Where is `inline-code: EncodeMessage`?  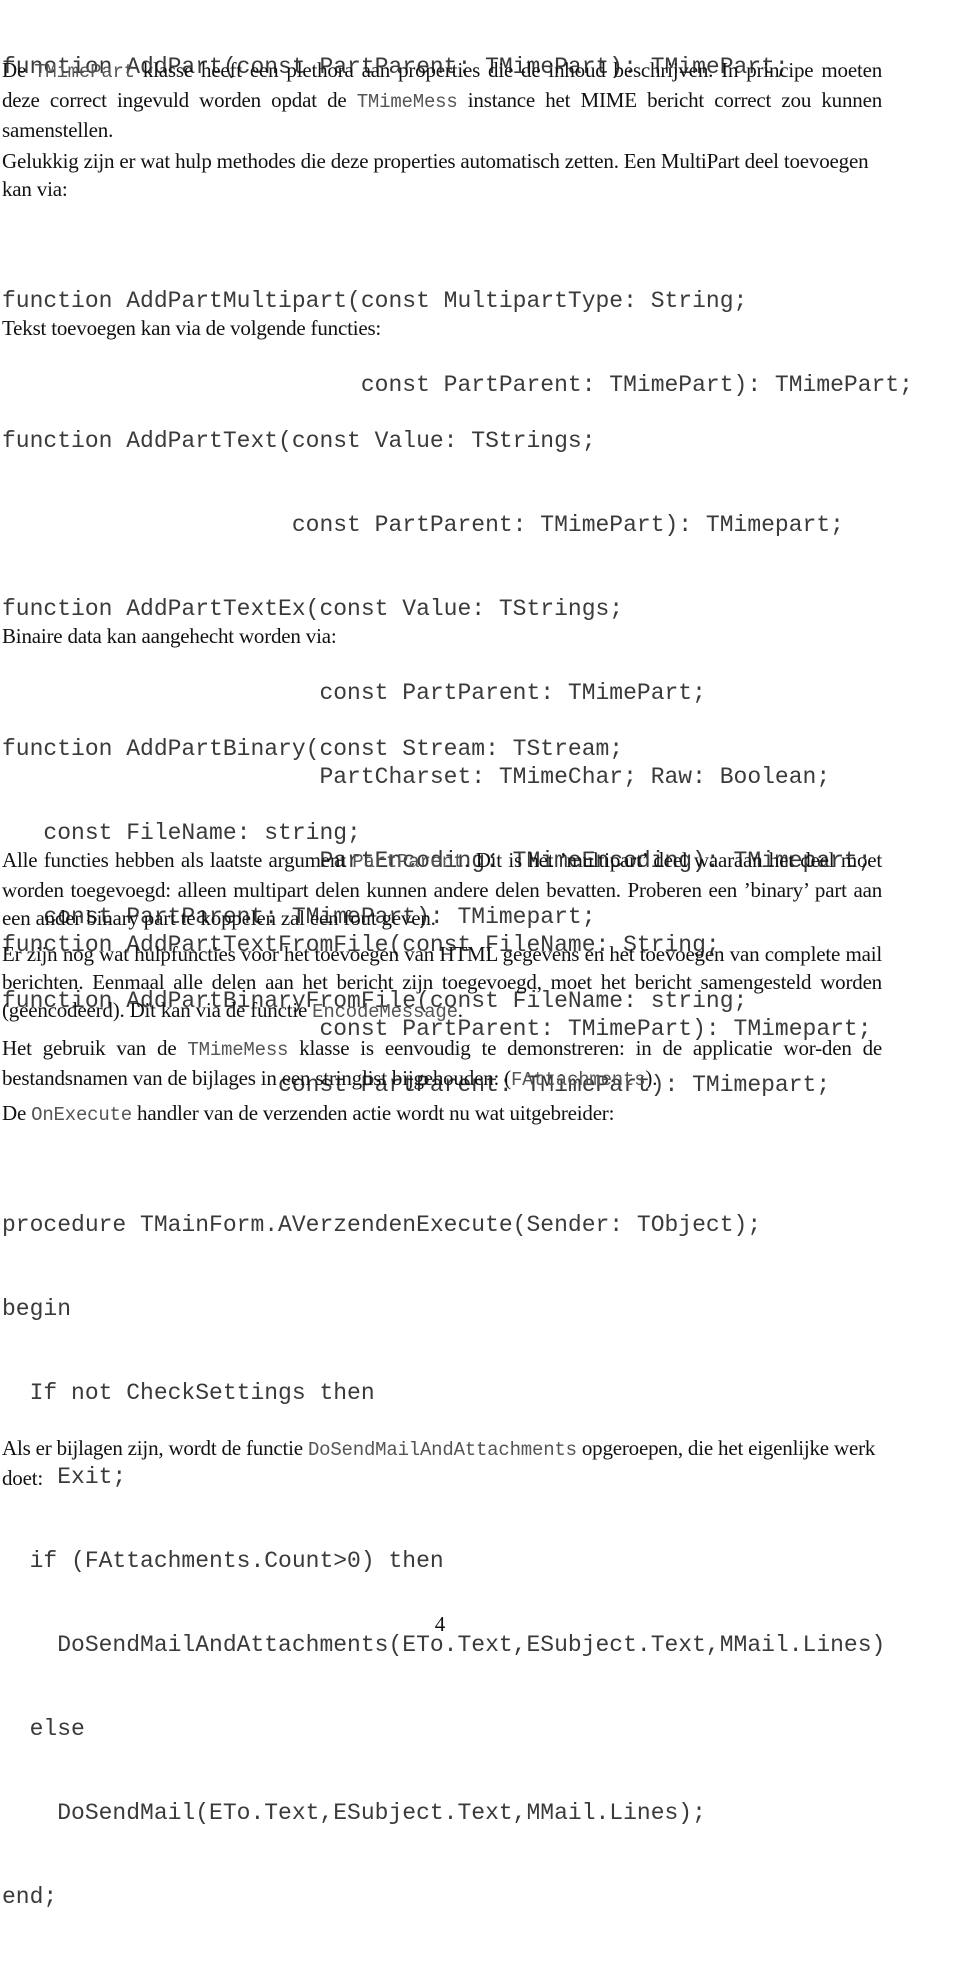
inline-code: EncodeMessage is located at coordinates (385, 1012).